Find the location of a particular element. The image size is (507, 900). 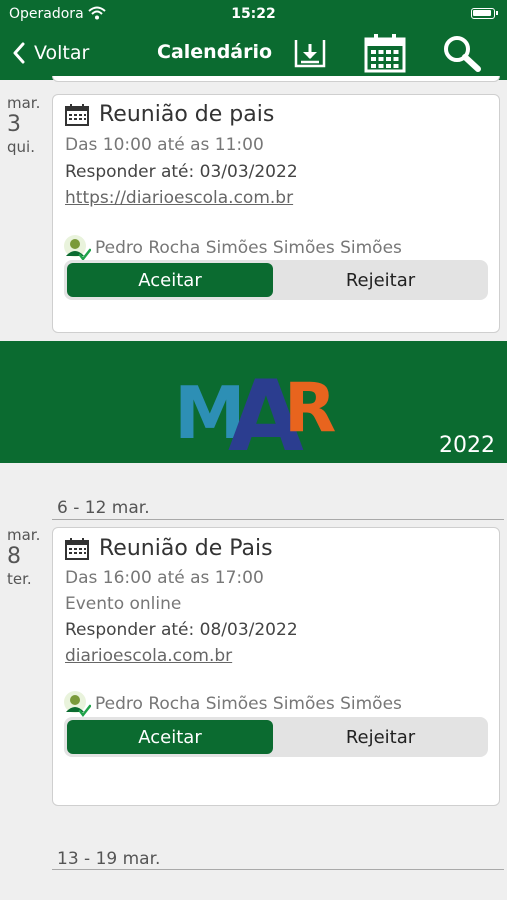

event-title: Reunião de Pais is located at coordinates (169, 548).